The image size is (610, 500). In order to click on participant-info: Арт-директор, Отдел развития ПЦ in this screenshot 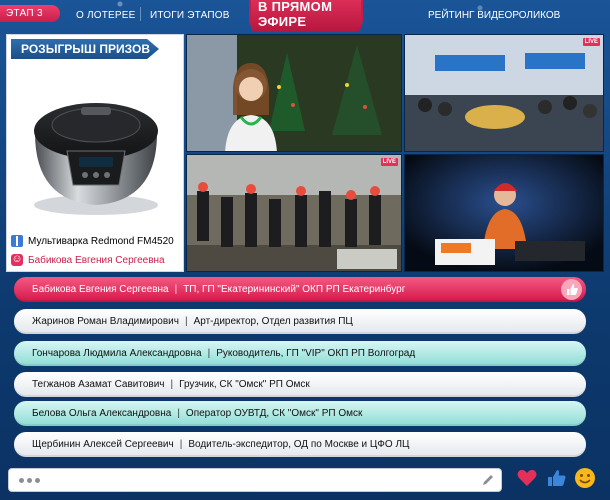, I will do `click(273, 321)`.